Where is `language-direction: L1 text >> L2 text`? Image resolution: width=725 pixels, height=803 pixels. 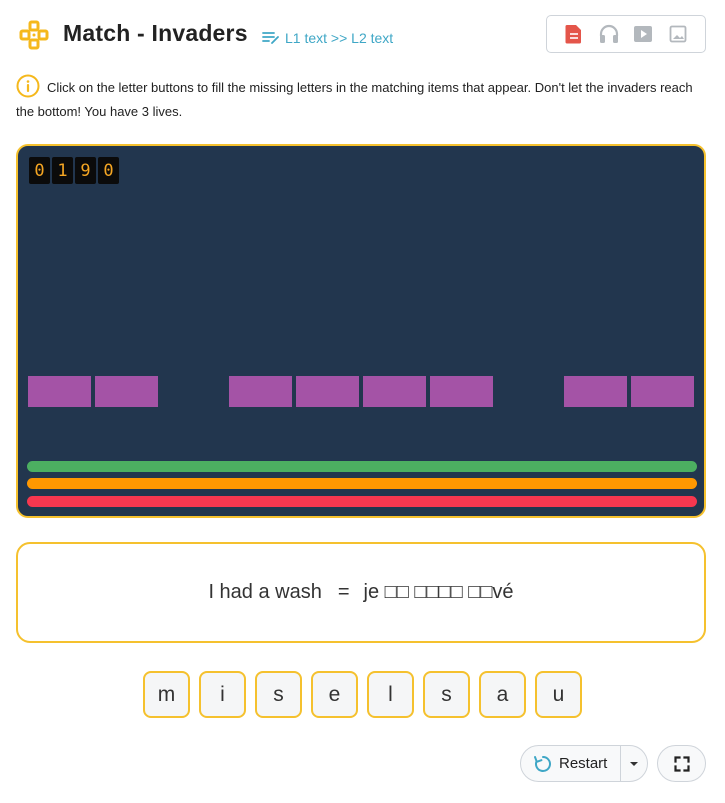 language-direction: L1 text >> L2 text is located at coordinates (327, 38).